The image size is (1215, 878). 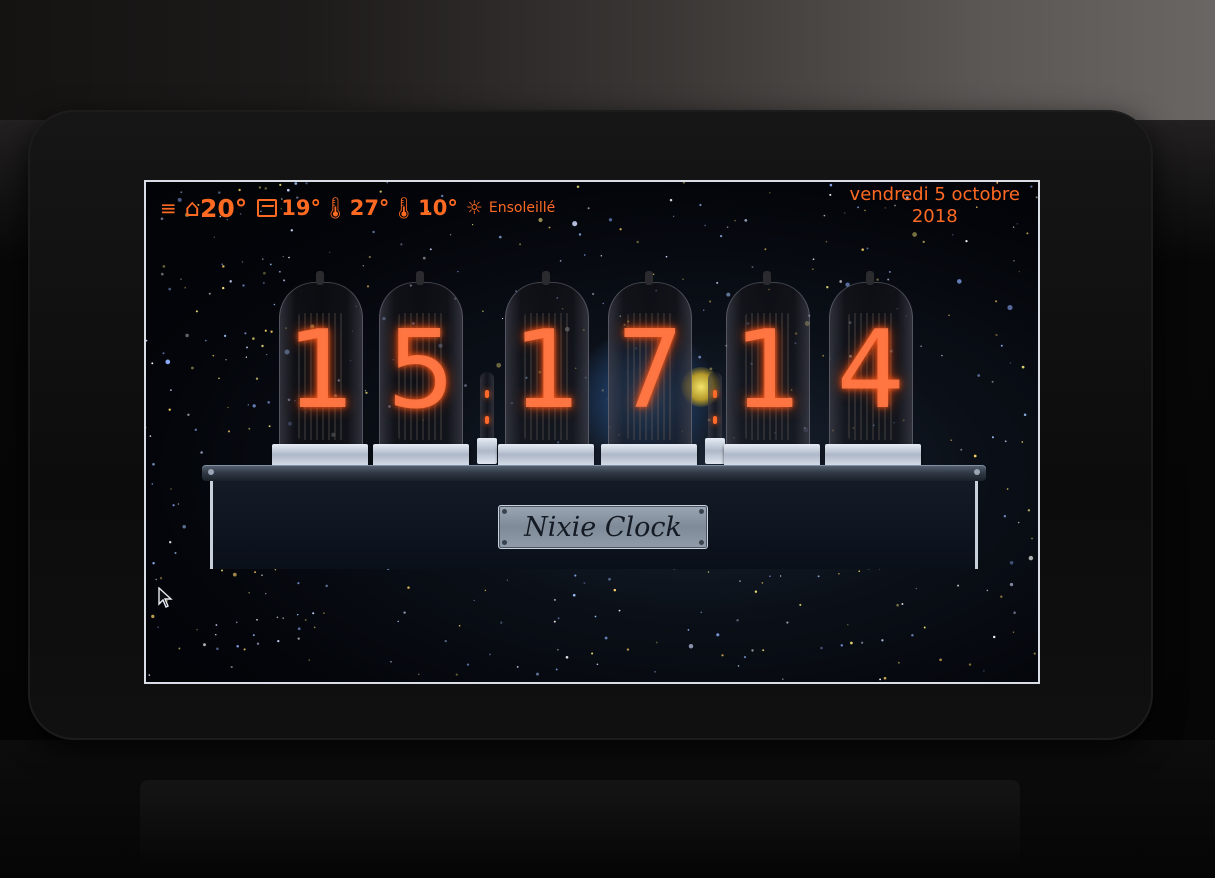 I want to click on colon-separator-left, so click(x=487, y=408).